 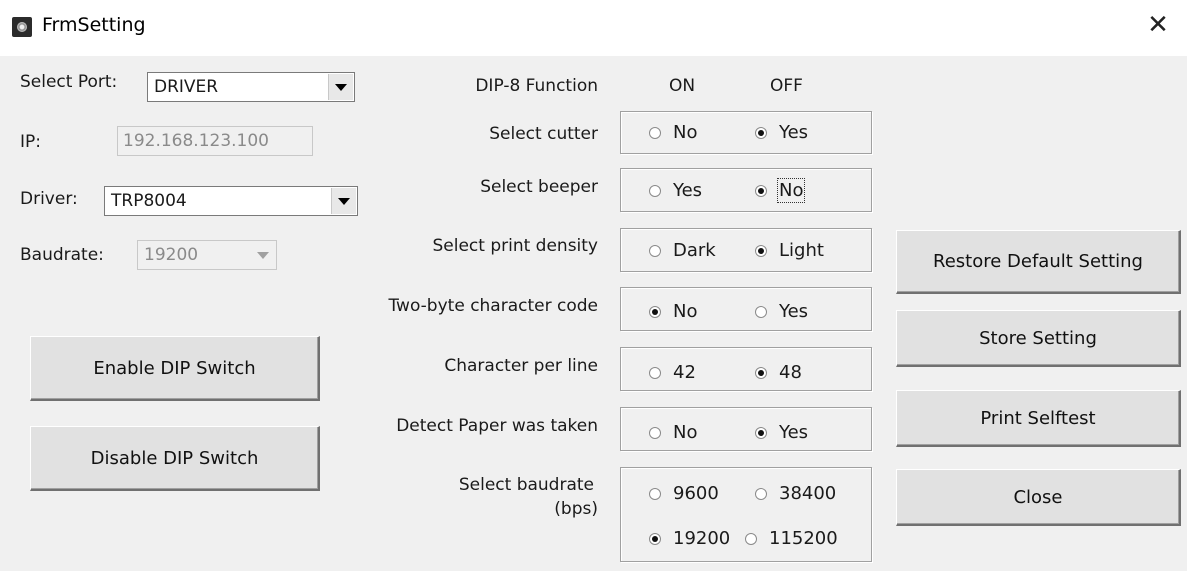 What do you see at coordinates (781, 432) in the screenshot?
I see `detect-paper-yes-radio: Yes` at bounding box center [781, 432].